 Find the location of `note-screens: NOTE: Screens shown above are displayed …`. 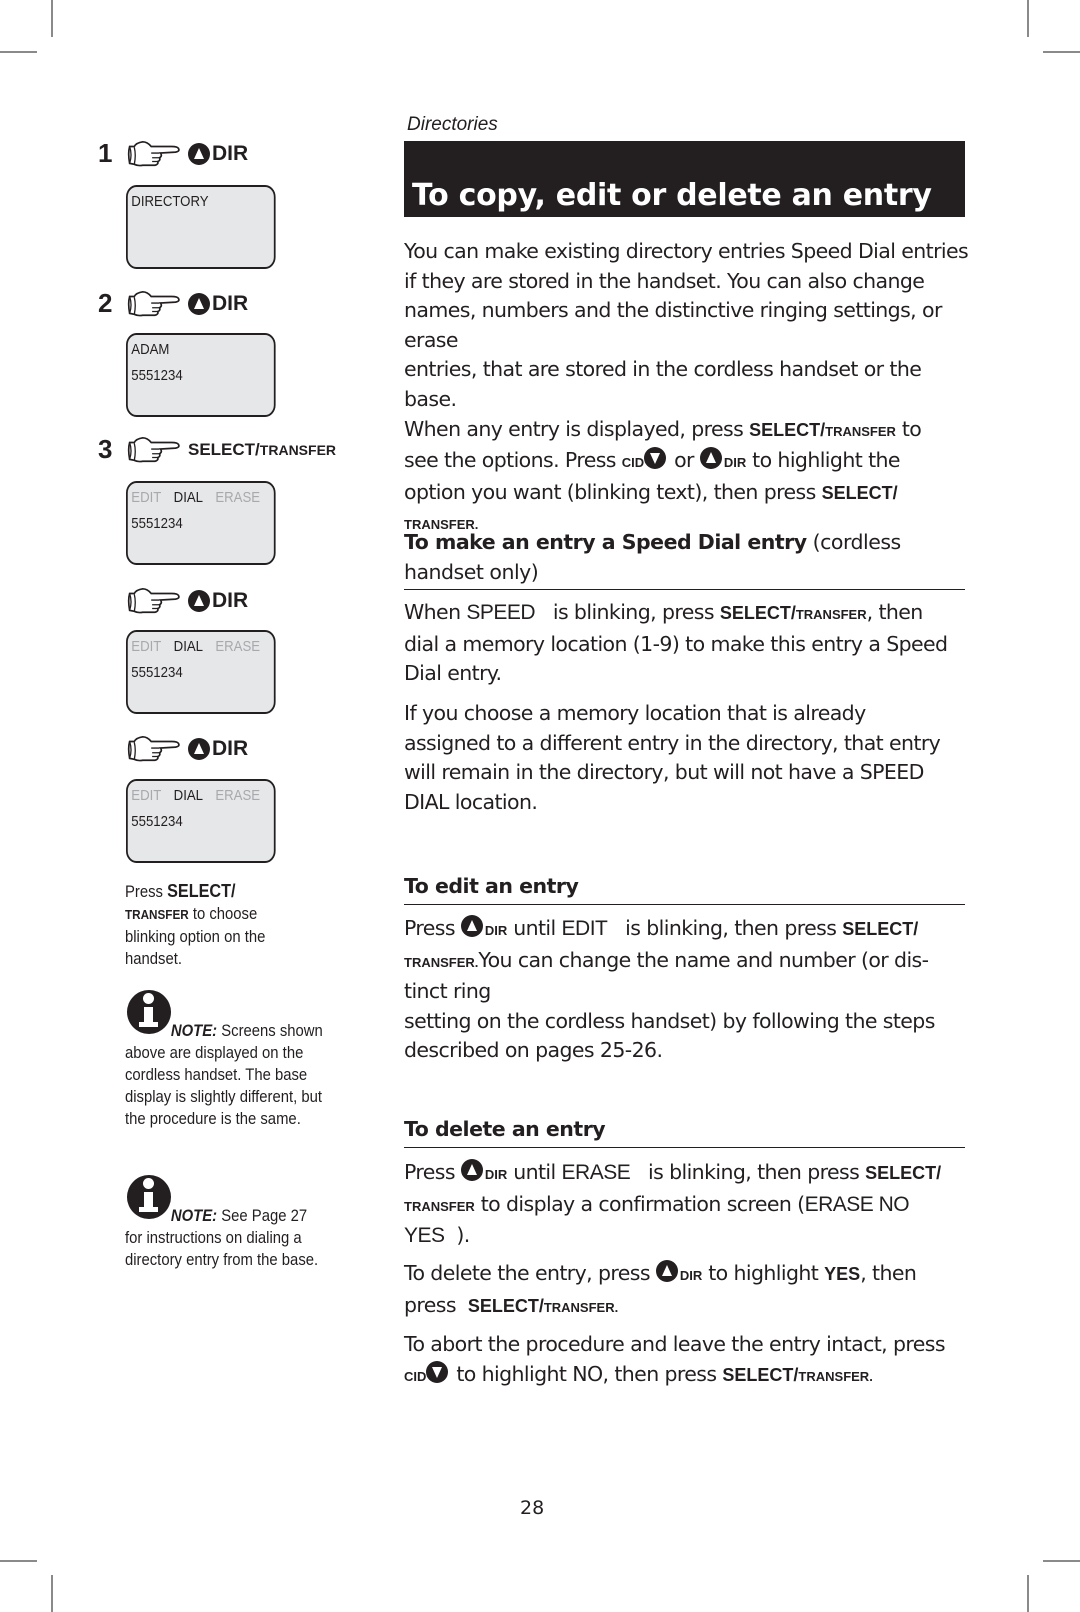

note-screens: NOTE: Screens shown above are displayed … is located at coordinates (224, 1075).